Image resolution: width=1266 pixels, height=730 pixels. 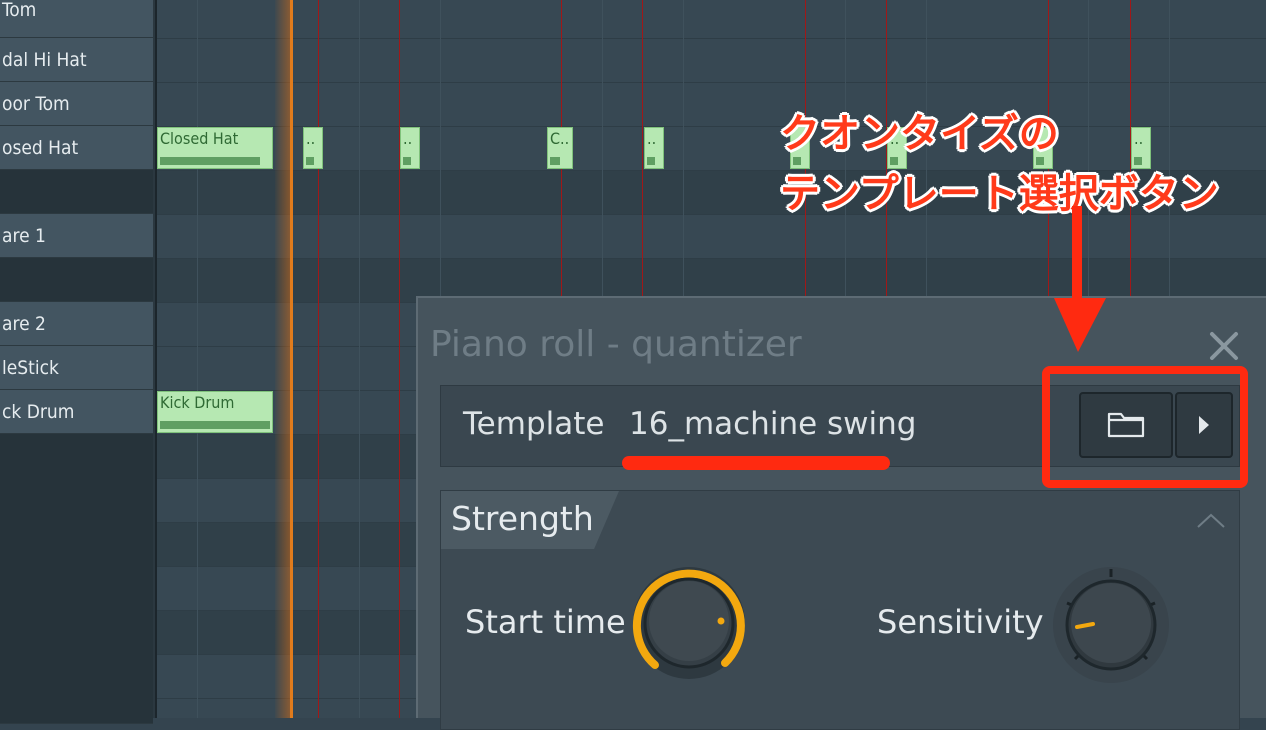 I want to click on annotation-highlight-box, so click(x=1145, y=427).